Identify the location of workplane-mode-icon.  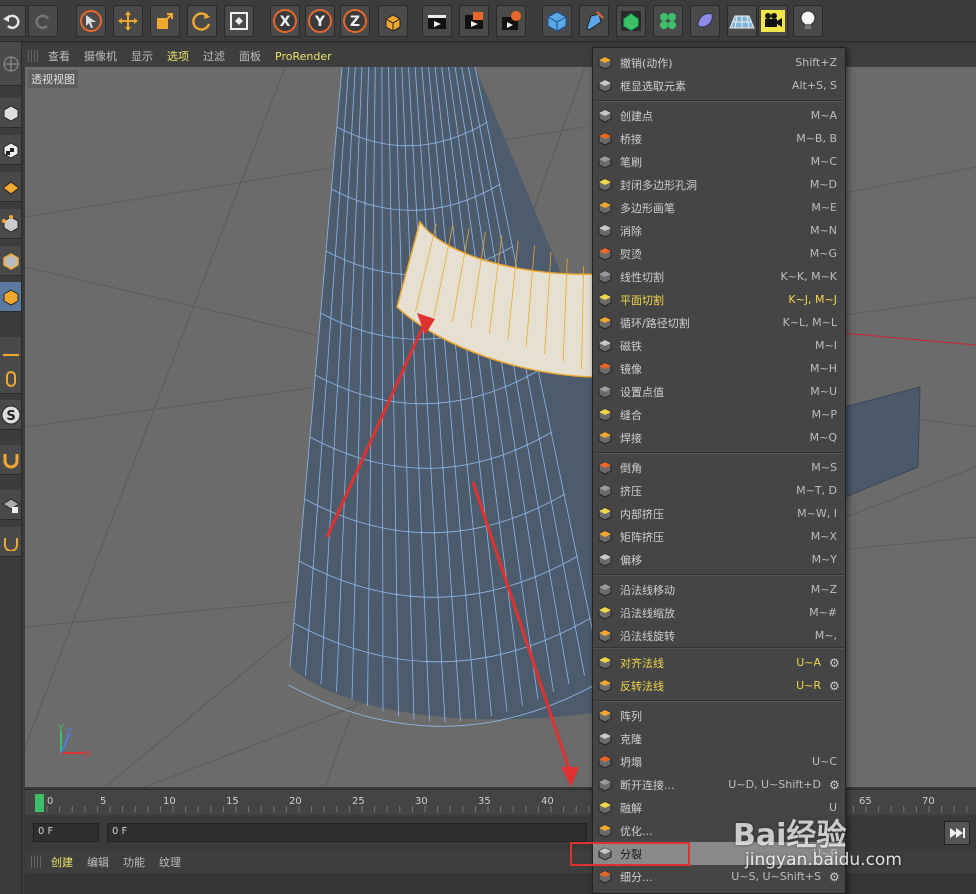
(10, 187).